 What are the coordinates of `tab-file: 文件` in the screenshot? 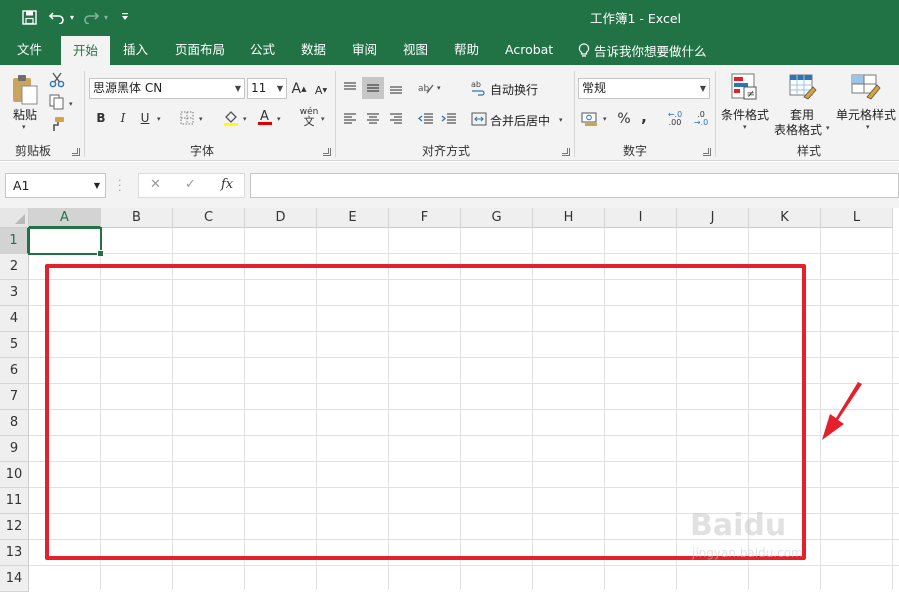 It's located at (29, 49).